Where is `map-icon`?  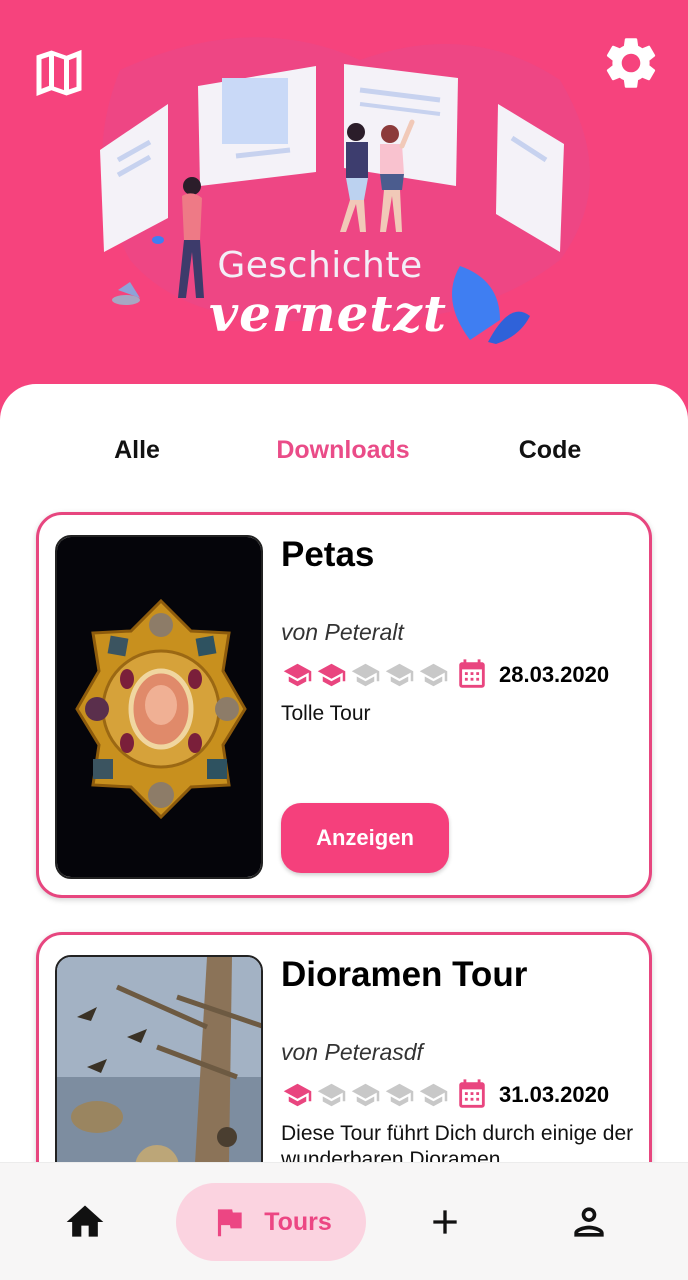 map-icon is located at coordinates (59, 73).